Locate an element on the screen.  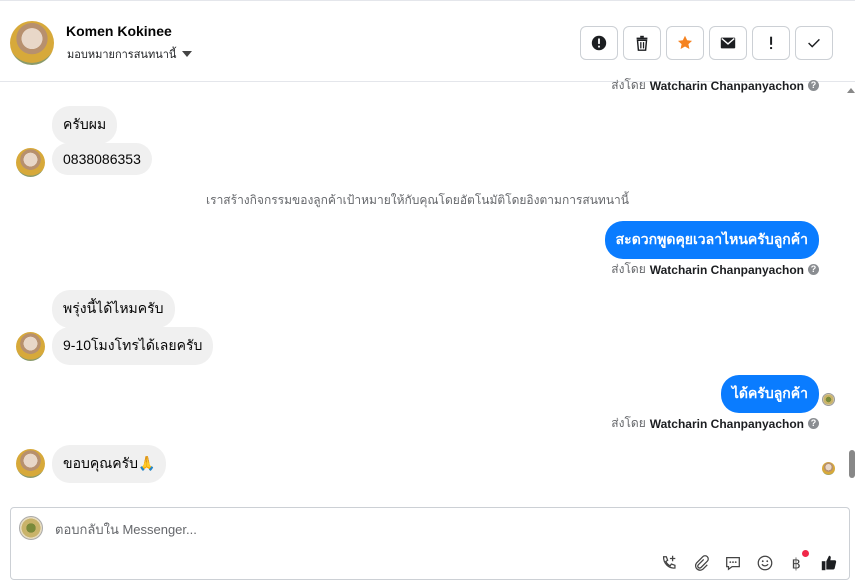
attach-button is located at coordinates (701, 563).